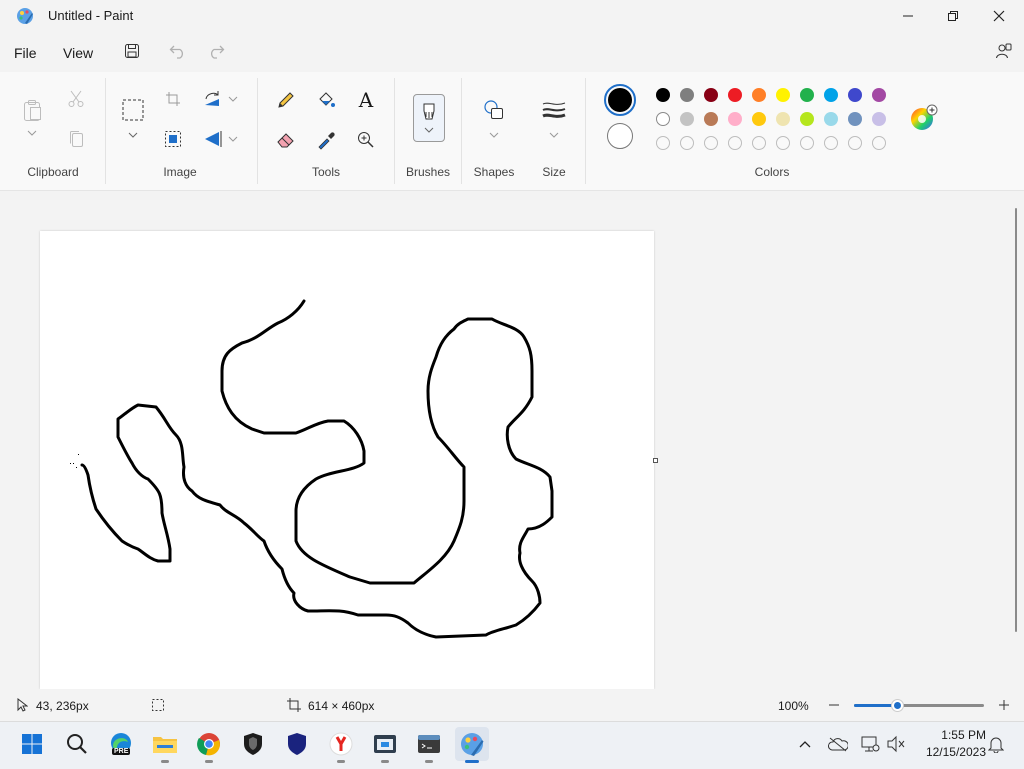 Image resolution: width=1024 pixels, height=769 pixels. Describe the element at coordinates (385, 745) in the screenshot. I see `taskbar-store` at that location.